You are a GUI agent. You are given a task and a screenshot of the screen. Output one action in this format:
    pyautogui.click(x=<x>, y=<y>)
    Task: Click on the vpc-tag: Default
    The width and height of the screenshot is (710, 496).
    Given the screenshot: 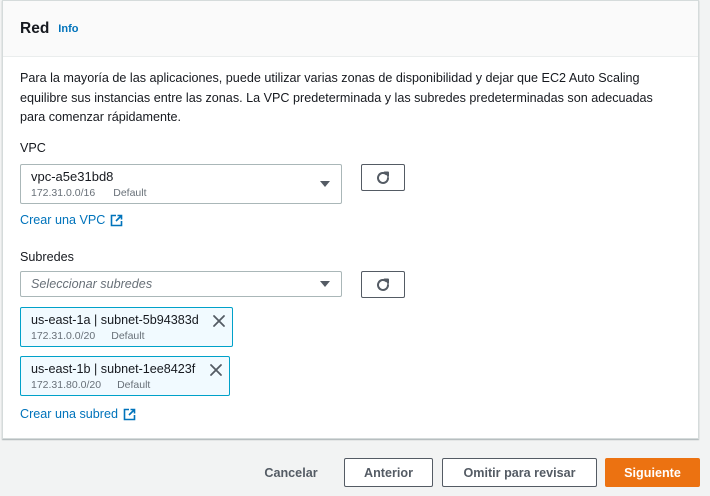 What is the action you would take?
    pyautogui.click(x=130, y=193)
    